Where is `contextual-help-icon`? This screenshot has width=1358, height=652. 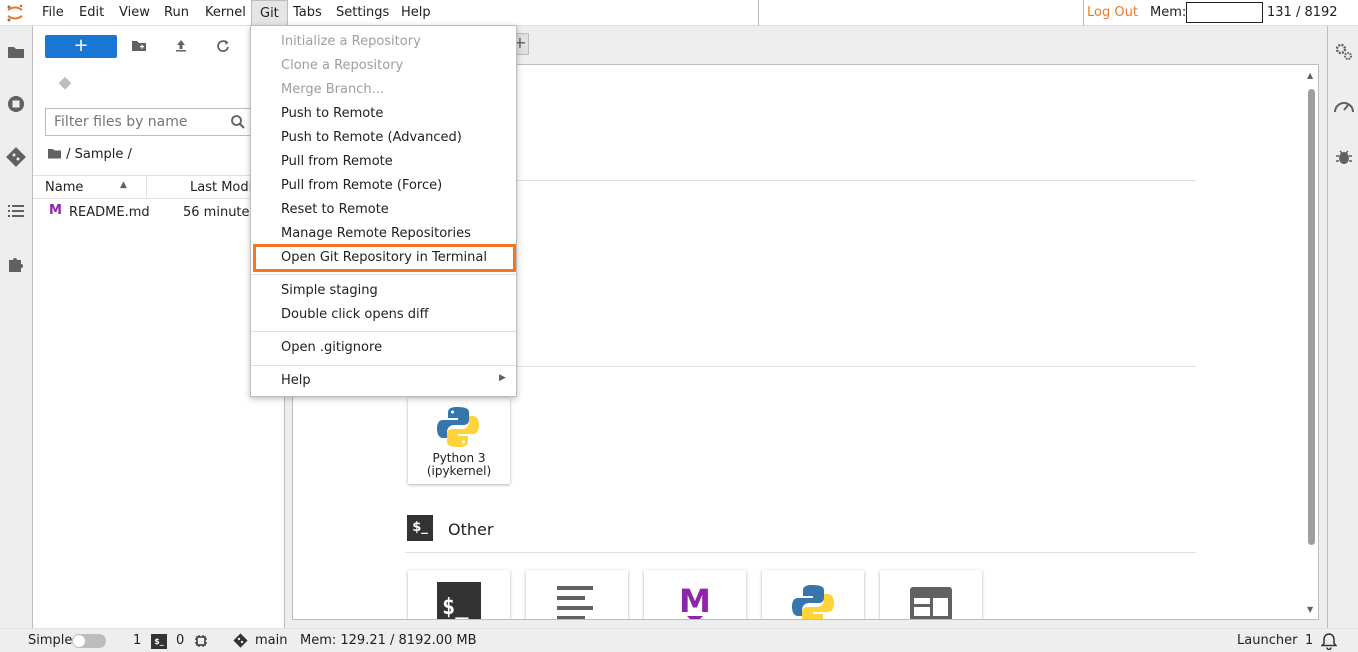 contextual-help-icon is located at coordinates (931, 603).